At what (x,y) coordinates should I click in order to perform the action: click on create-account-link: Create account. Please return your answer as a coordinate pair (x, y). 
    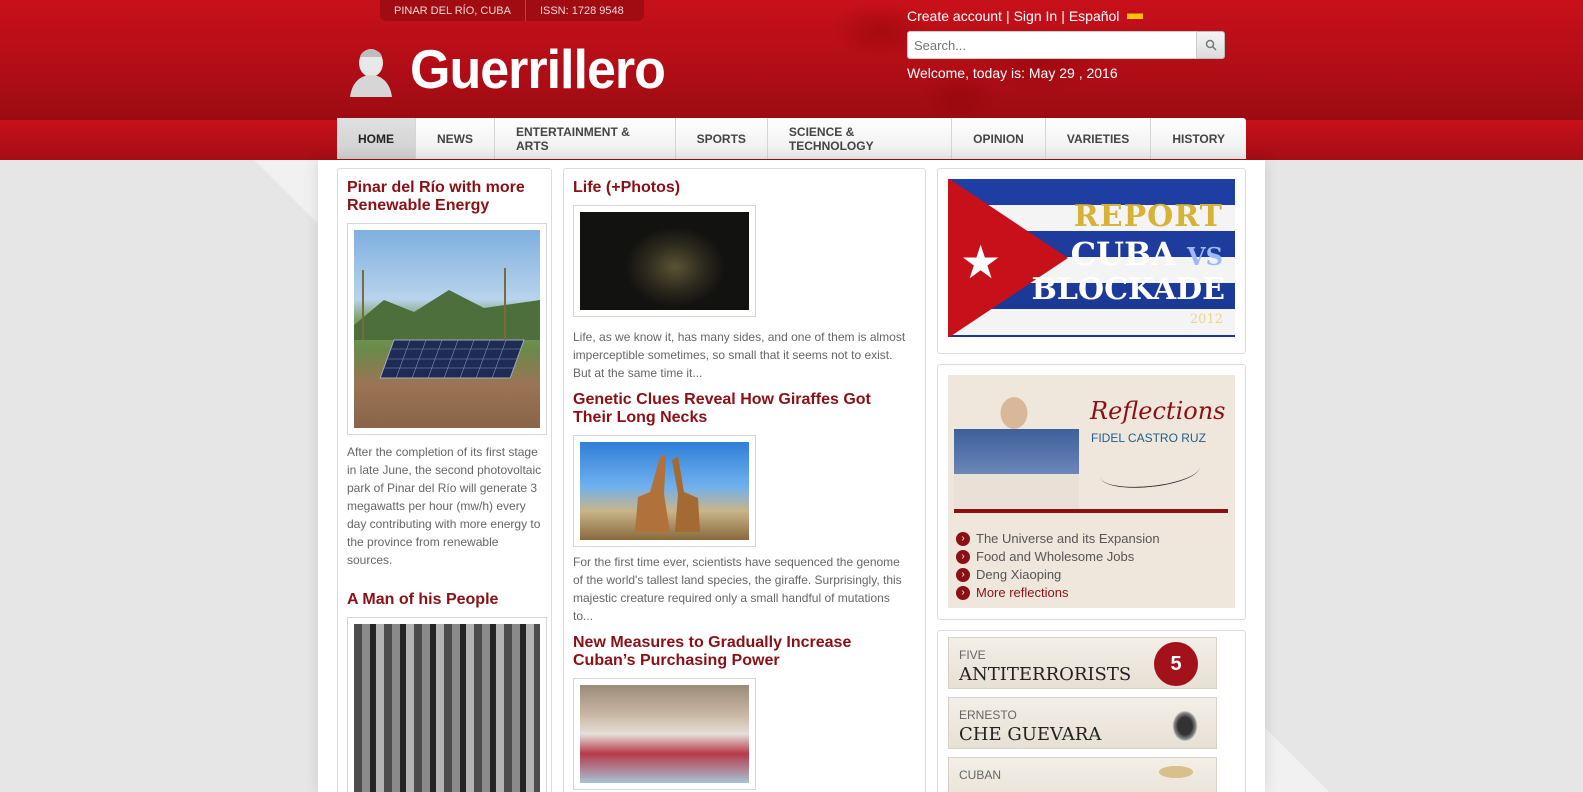
    Looking at the image, I should click on (954, 16).